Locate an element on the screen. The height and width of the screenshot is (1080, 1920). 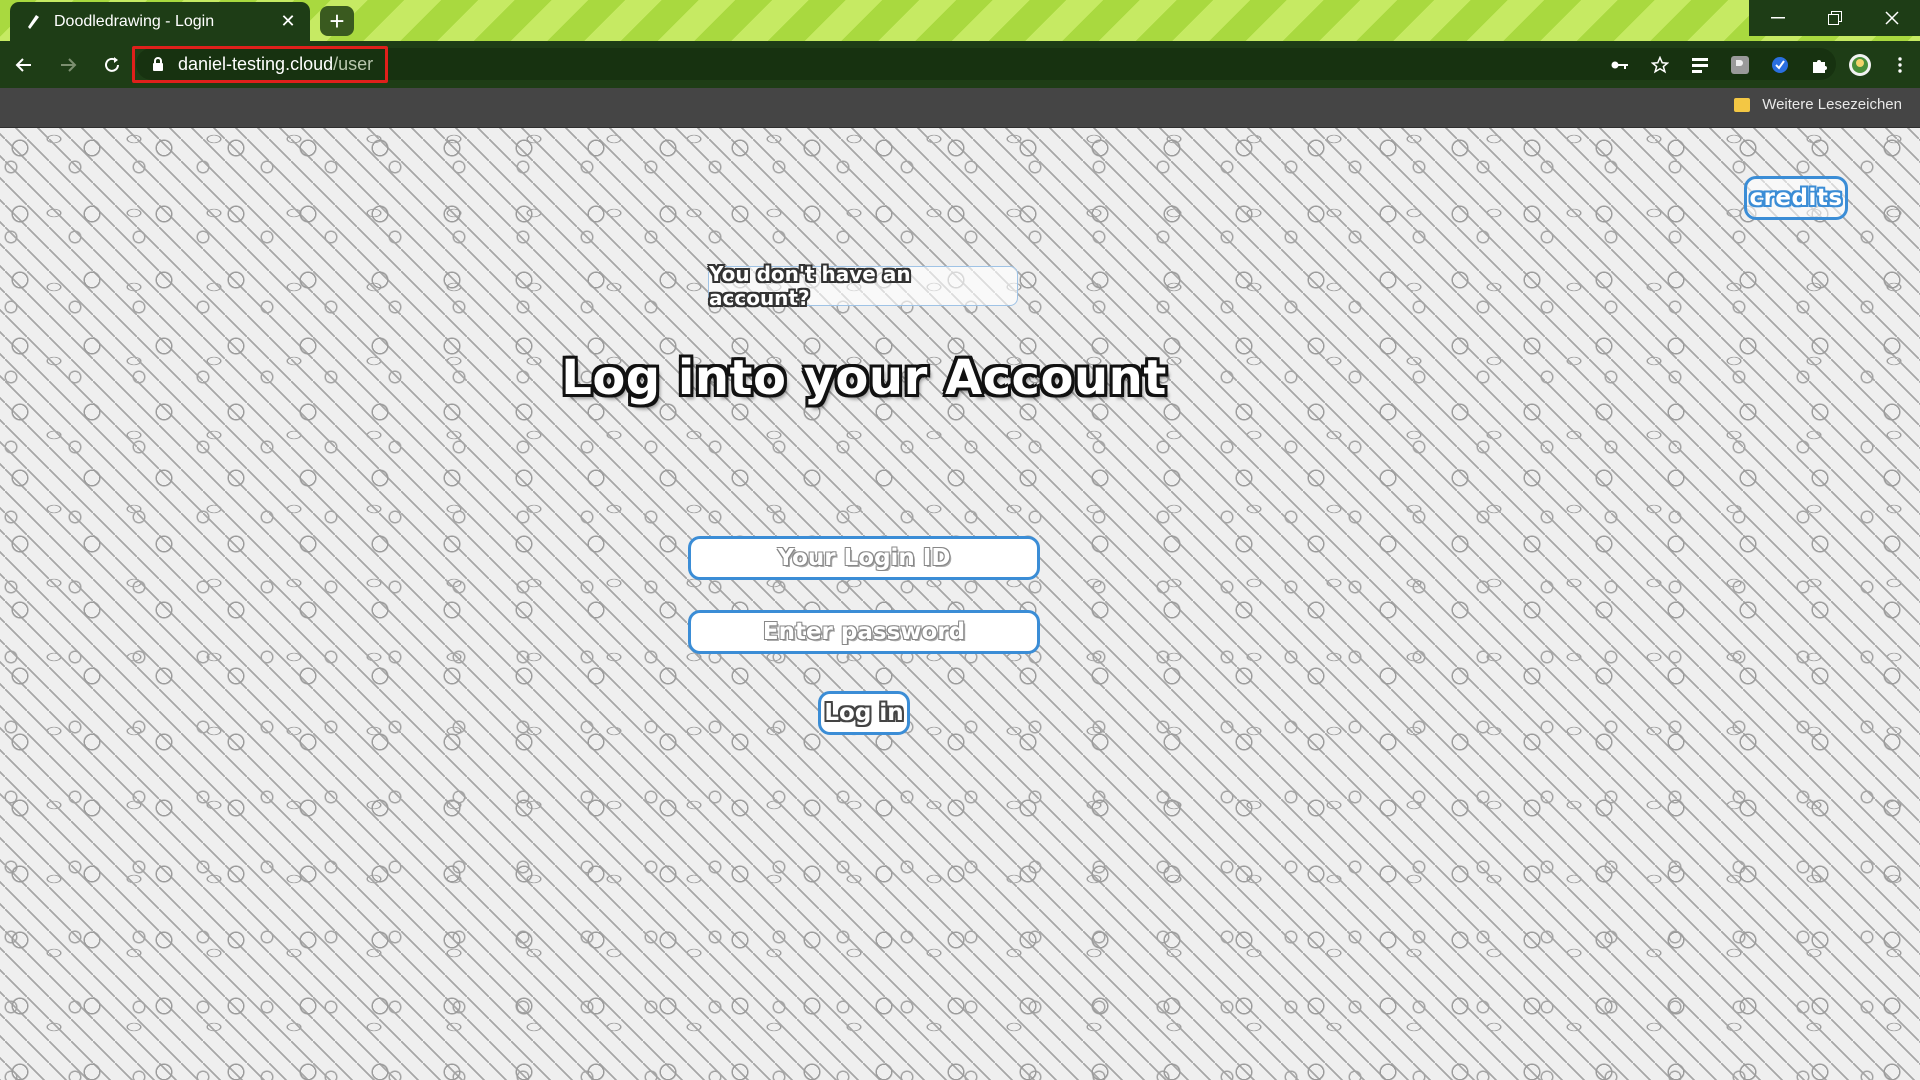
star-icon is located at coordinates (1660, 65).